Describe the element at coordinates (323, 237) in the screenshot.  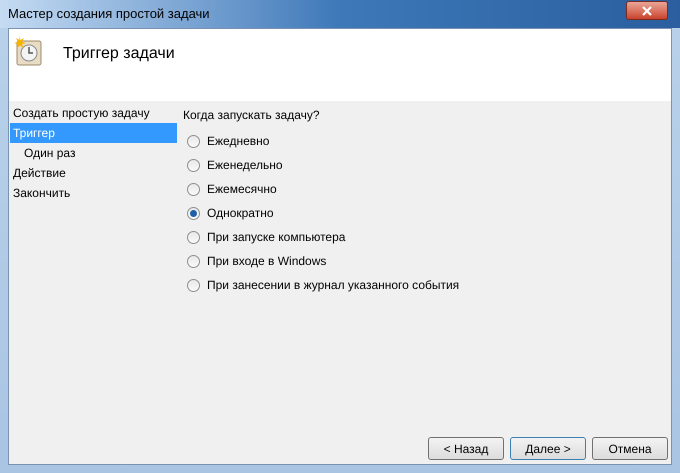
I see `radio-option: При запуске компьютера` at that location.